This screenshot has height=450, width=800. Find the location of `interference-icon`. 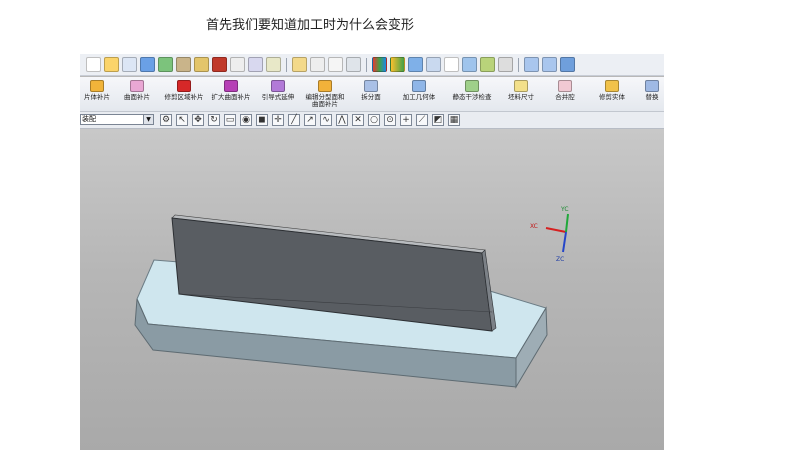

interference-icon is located at coordinates (472, 86).